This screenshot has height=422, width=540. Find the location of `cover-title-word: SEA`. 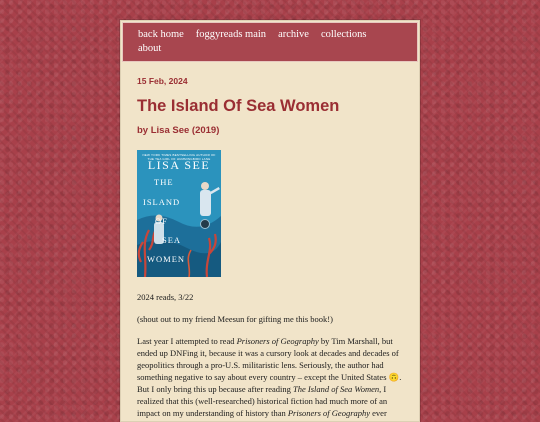

cover-title-word: SEA is located at coordinates (172, 240).